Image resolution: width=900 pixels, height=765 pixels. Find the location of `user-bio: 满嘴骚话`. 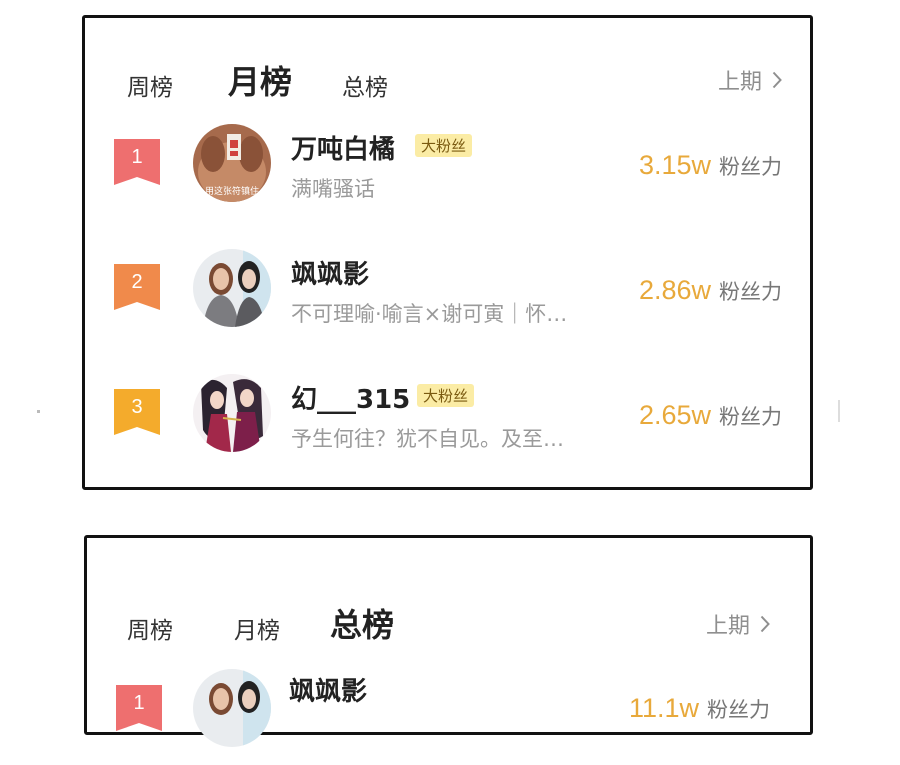

user-bio: 满嘴骚话 is located at coordinates (333, 189).